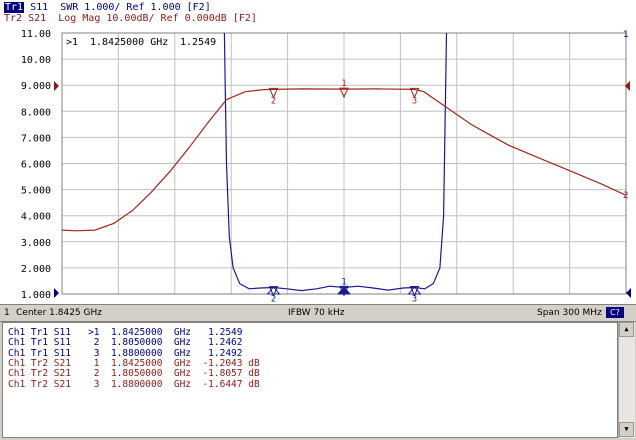 Image resolution: width=636 pixels, height=440 pixels. Describe the element at coordinates (569, 313) in the screenshot. I see `status-span: Span 300 MHz` at that location.